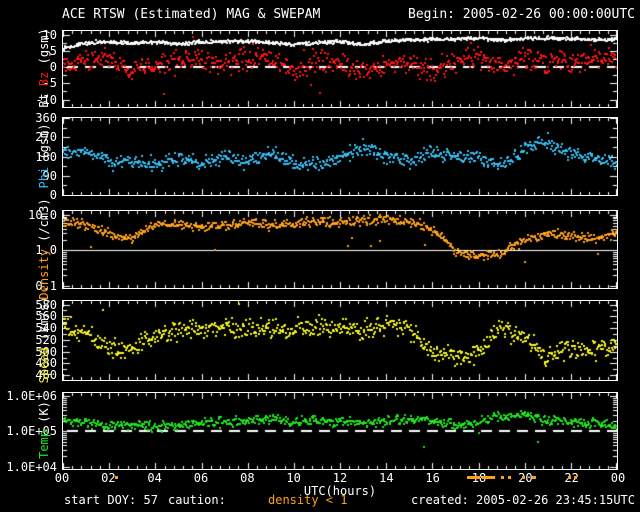  I want to click on xtick-hour: 04, so click(154, 478).